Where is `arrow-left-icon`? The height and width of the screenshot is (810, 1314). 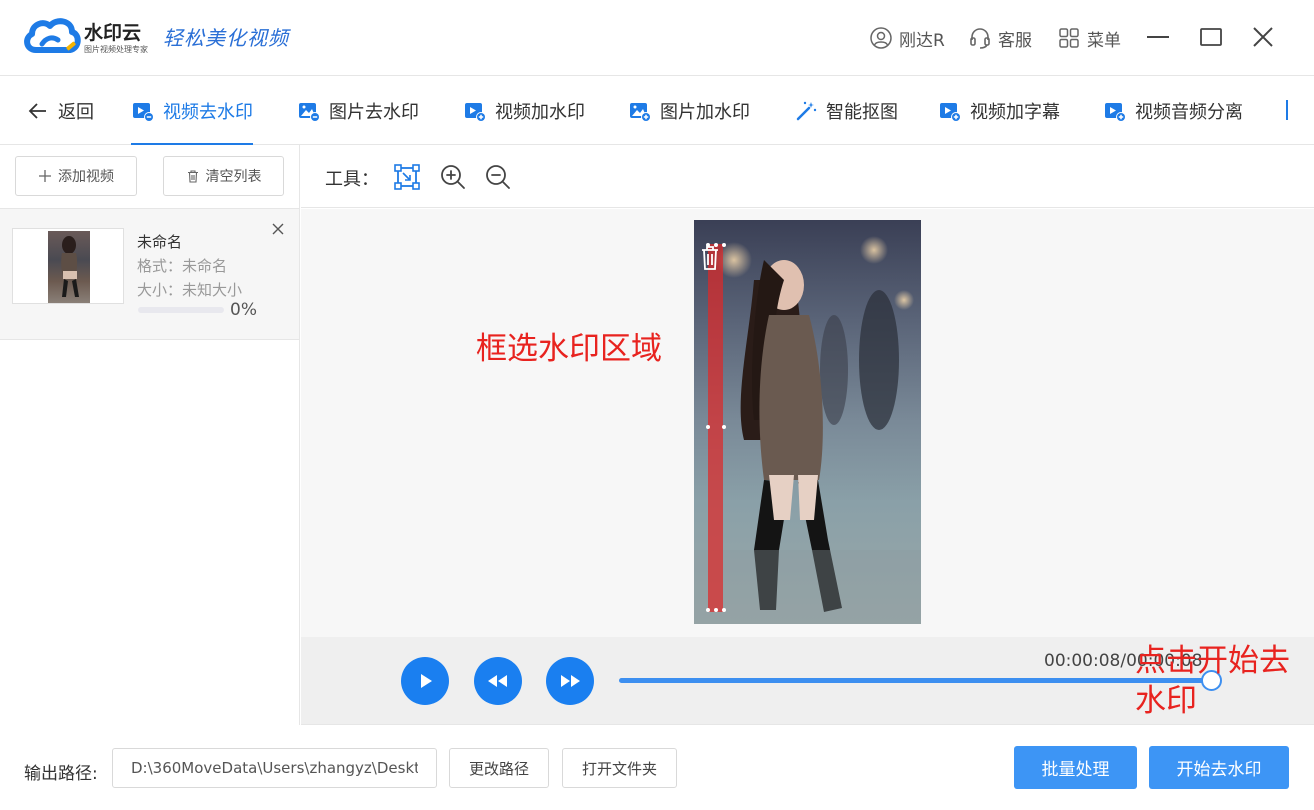 arrow-left-icon is located at coordinates (37, 110).